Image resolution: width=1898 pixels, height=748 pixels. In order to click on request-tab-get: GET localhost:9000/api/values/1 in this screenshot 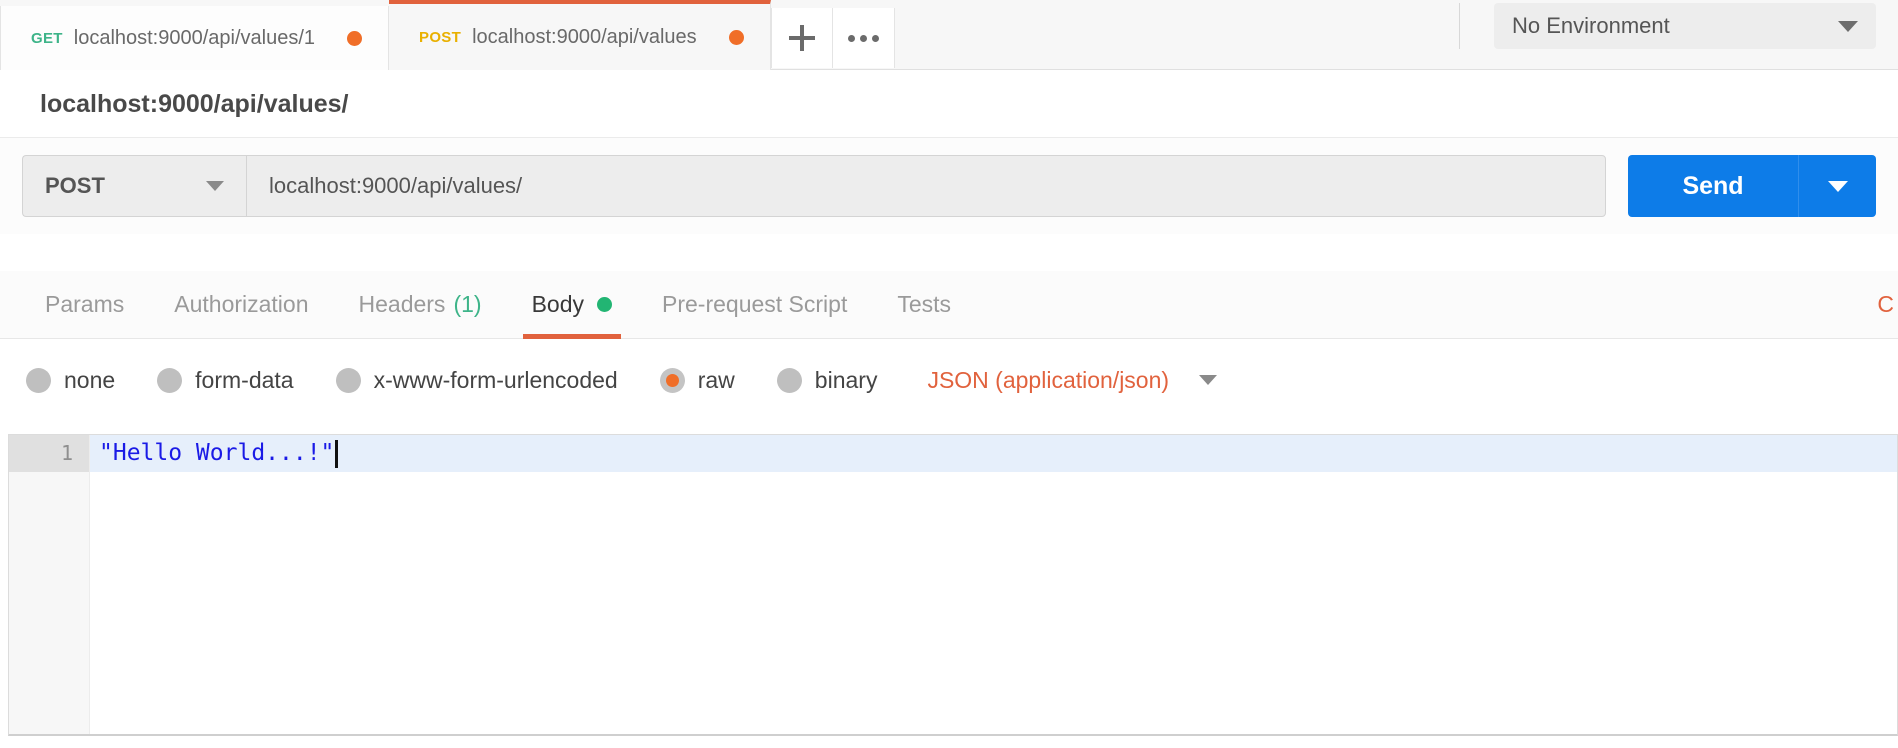, I will do `click(195, 38)`.